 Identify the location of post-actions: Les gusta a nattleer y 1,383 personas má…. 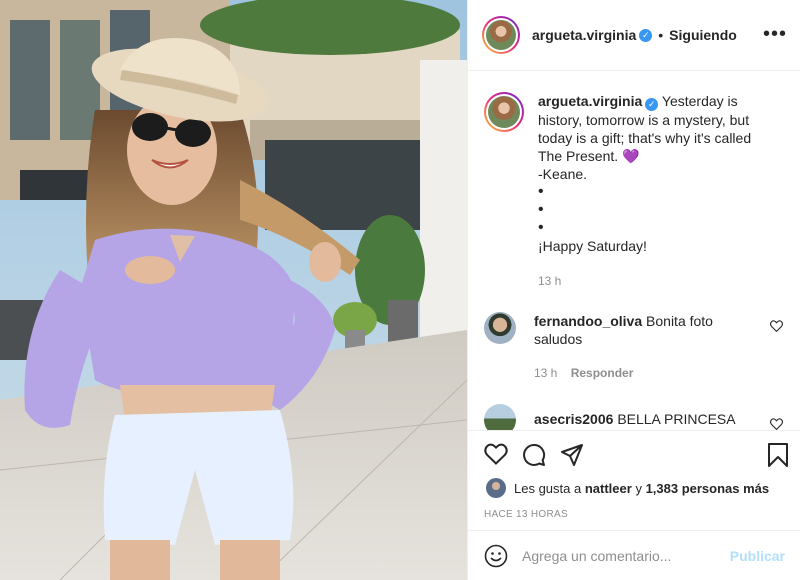
(634, 480).